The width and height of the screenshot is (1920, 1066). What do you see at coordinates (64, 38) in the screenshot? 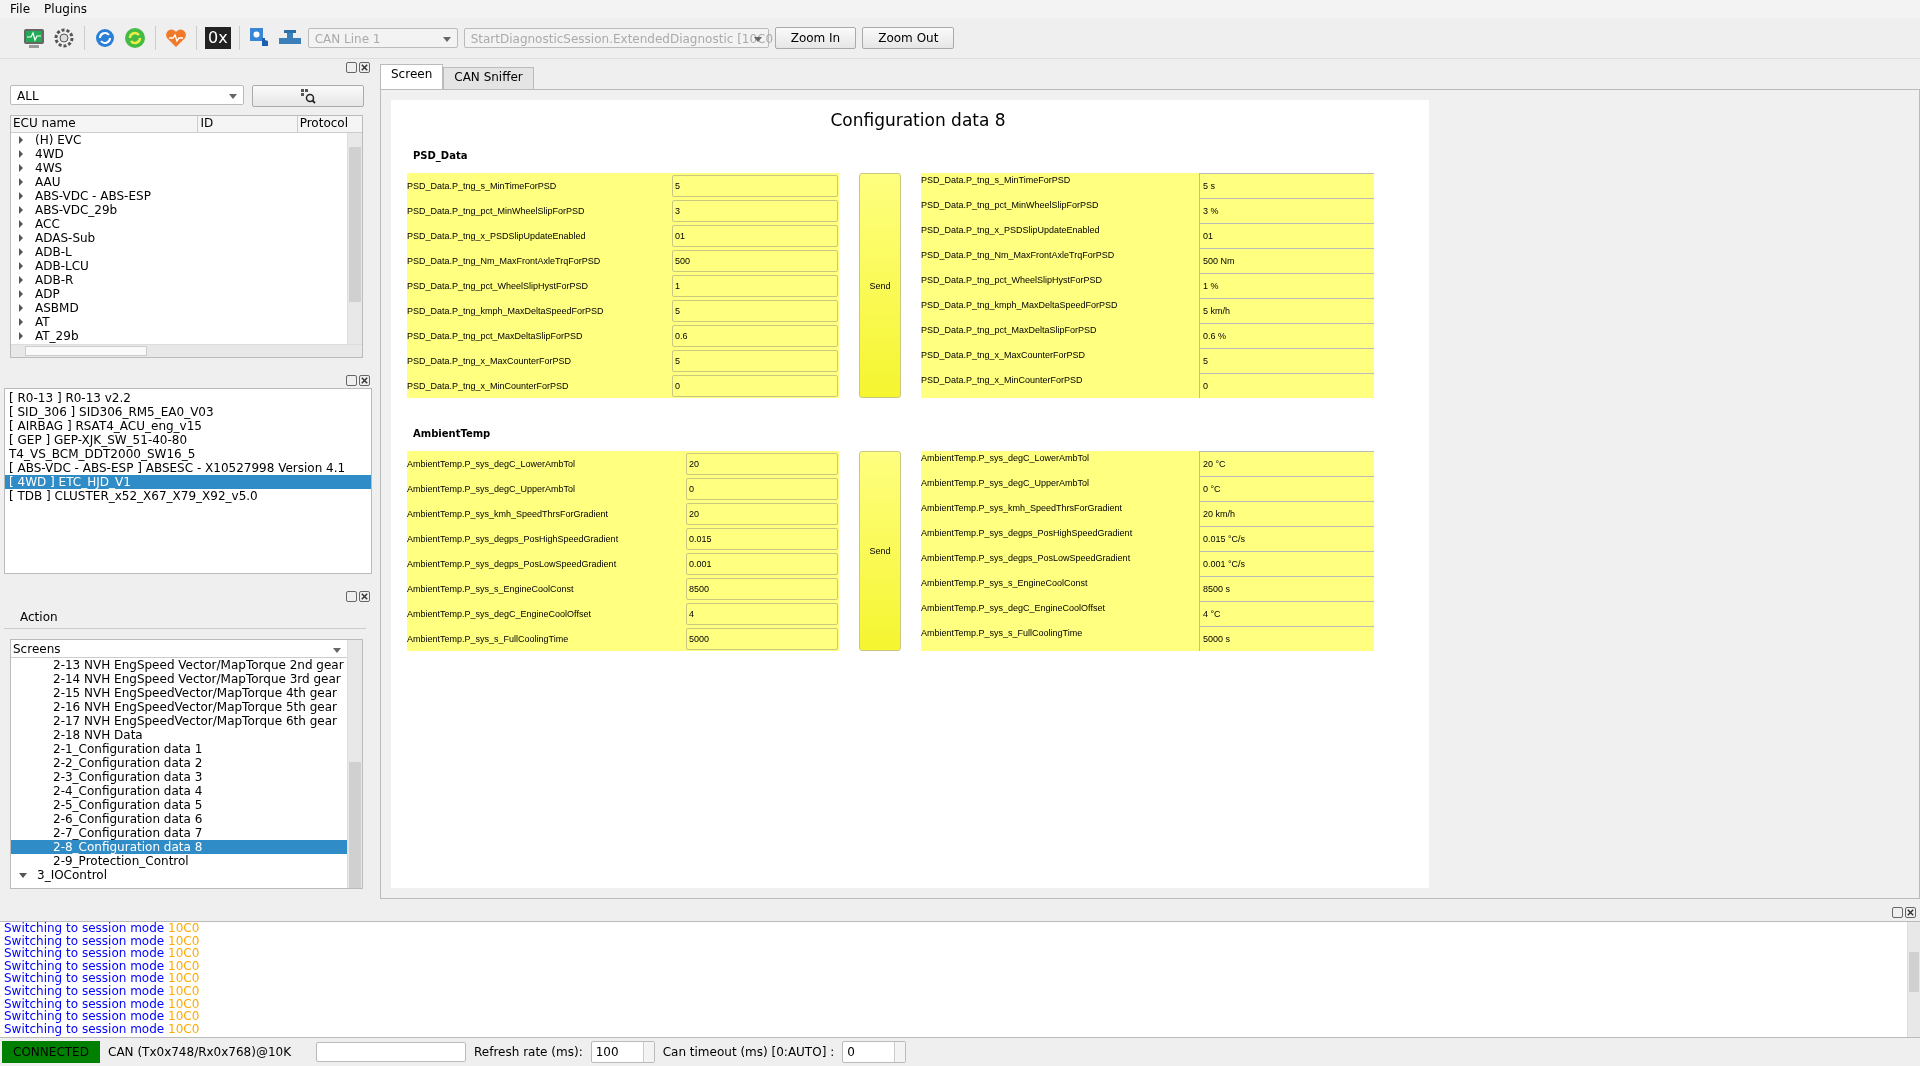
I see `gear-icon` at bounding box center [64, 38].